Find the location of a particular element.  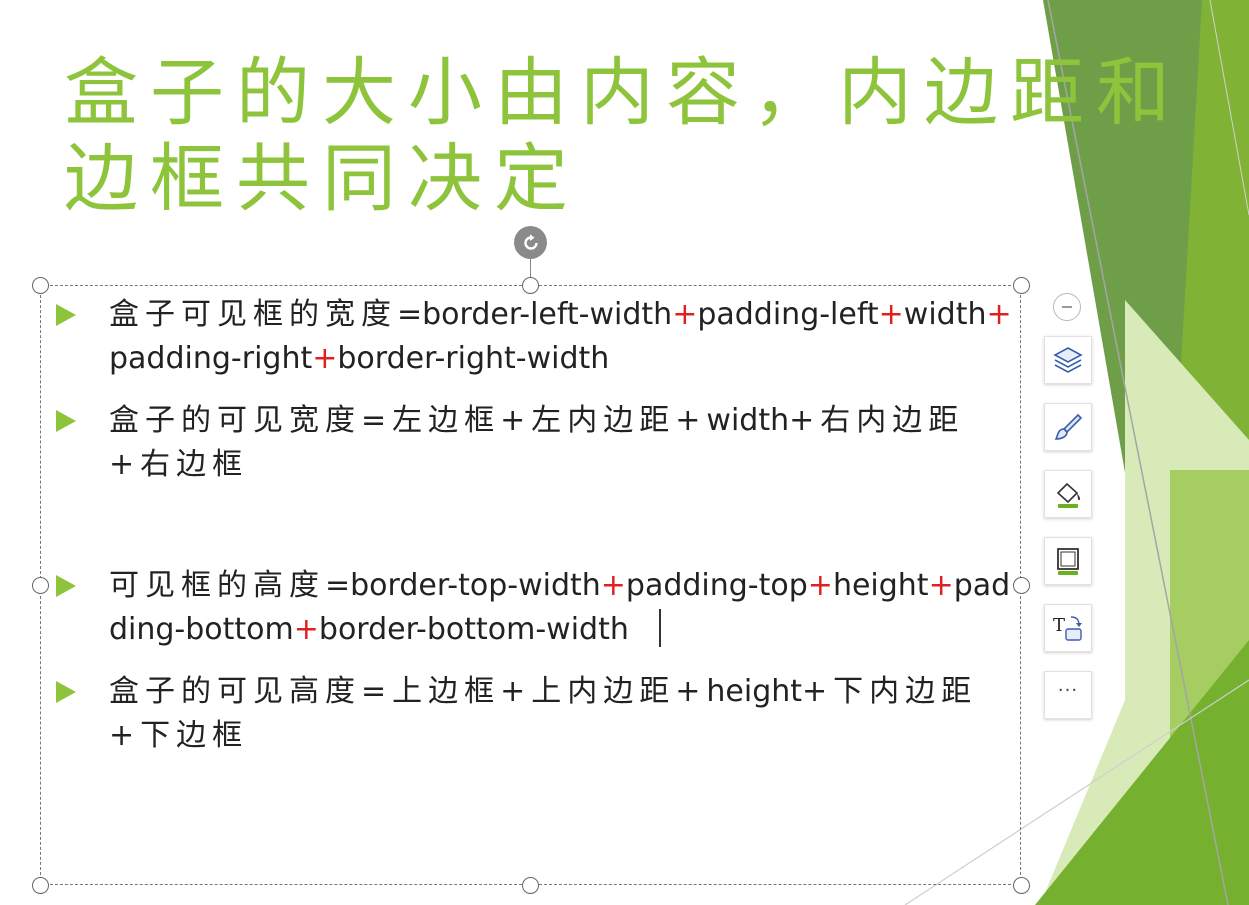

fill-color-button is located at coordinates (1068, 494).